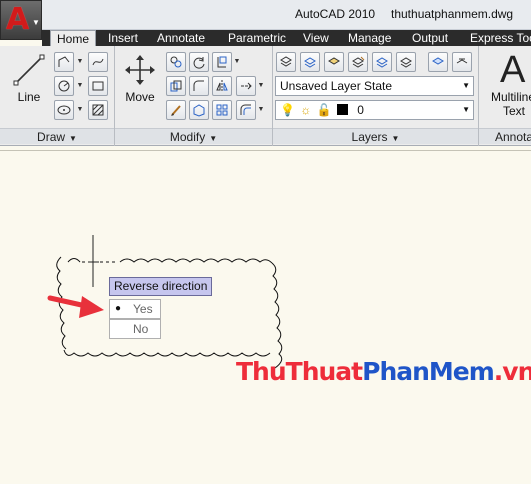 The height and width of the screenshot is (484, 531). What do you see at coordinates (98, 86) in the screenshot?
I see `rectangle-button` at bounding box center [98, 86].